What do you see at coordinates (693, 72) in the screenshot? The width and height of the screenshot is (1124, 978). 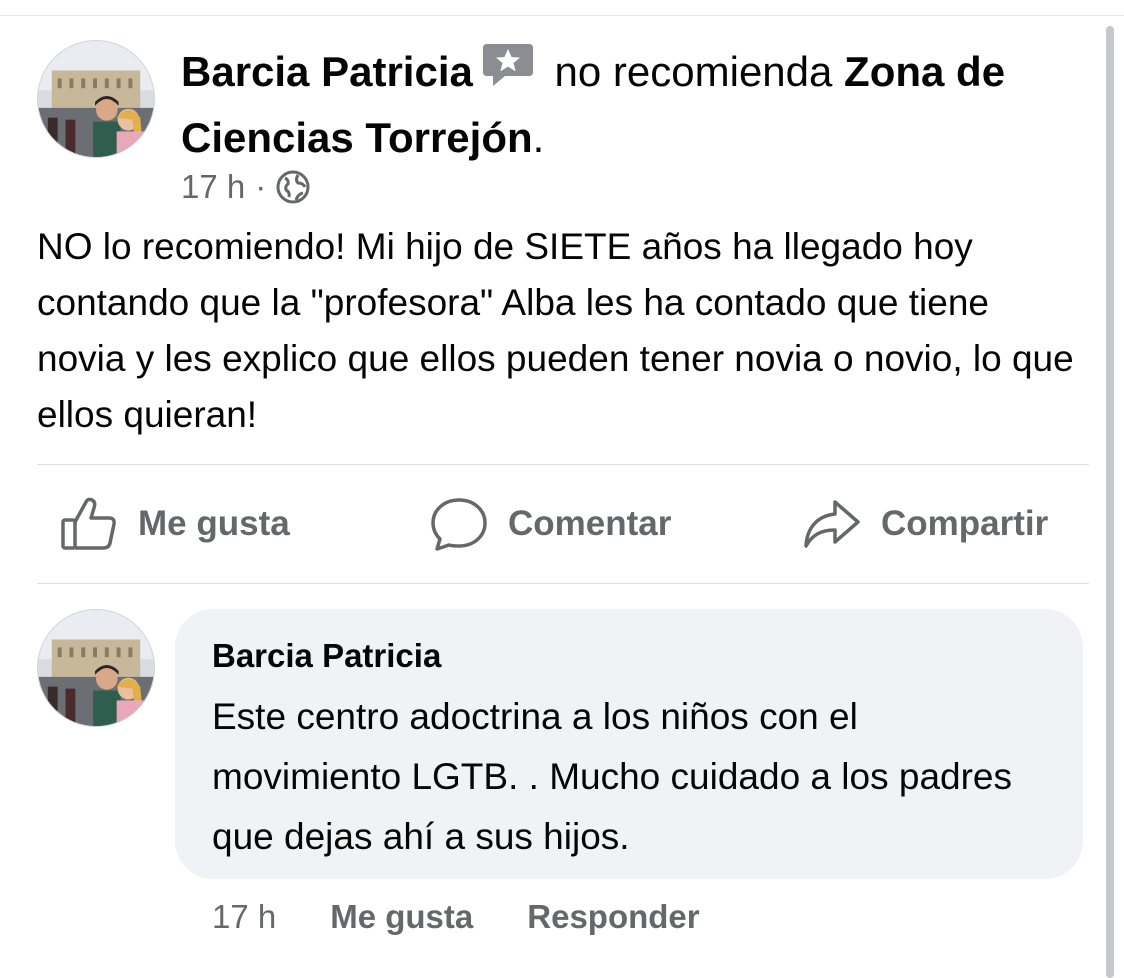 I see `recommendation-verb: no recomienda` at bounding box center [693, 72].